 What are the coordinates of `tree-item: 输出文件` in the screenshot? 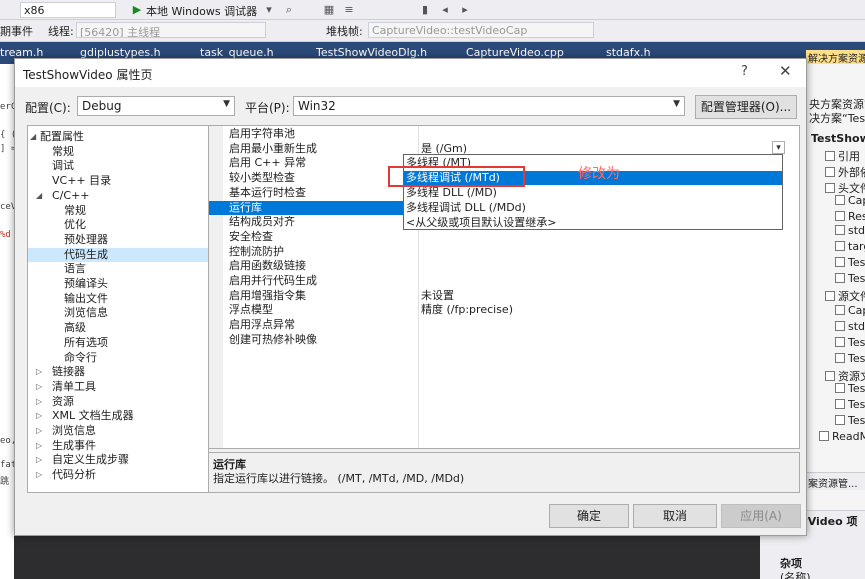 It's located at (118, 299).